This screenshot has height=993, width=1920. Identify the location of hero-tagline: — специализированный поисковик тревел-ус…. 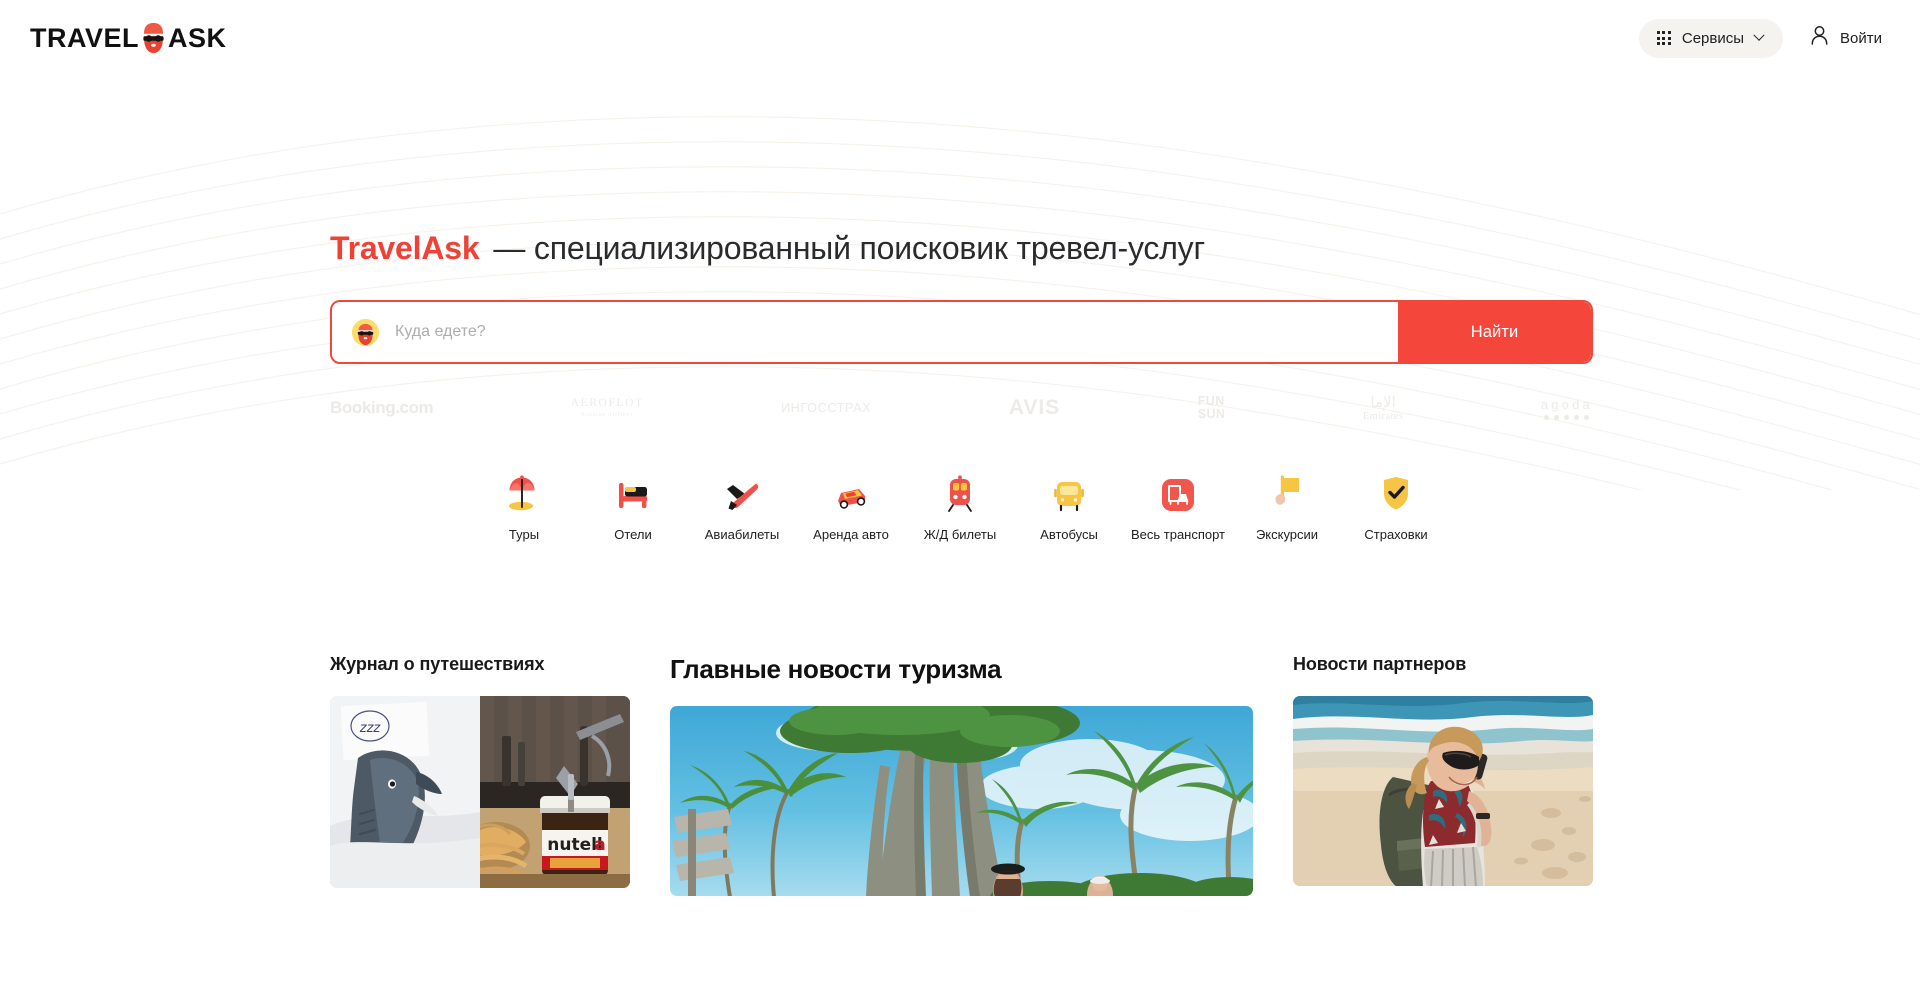
(849, 248).